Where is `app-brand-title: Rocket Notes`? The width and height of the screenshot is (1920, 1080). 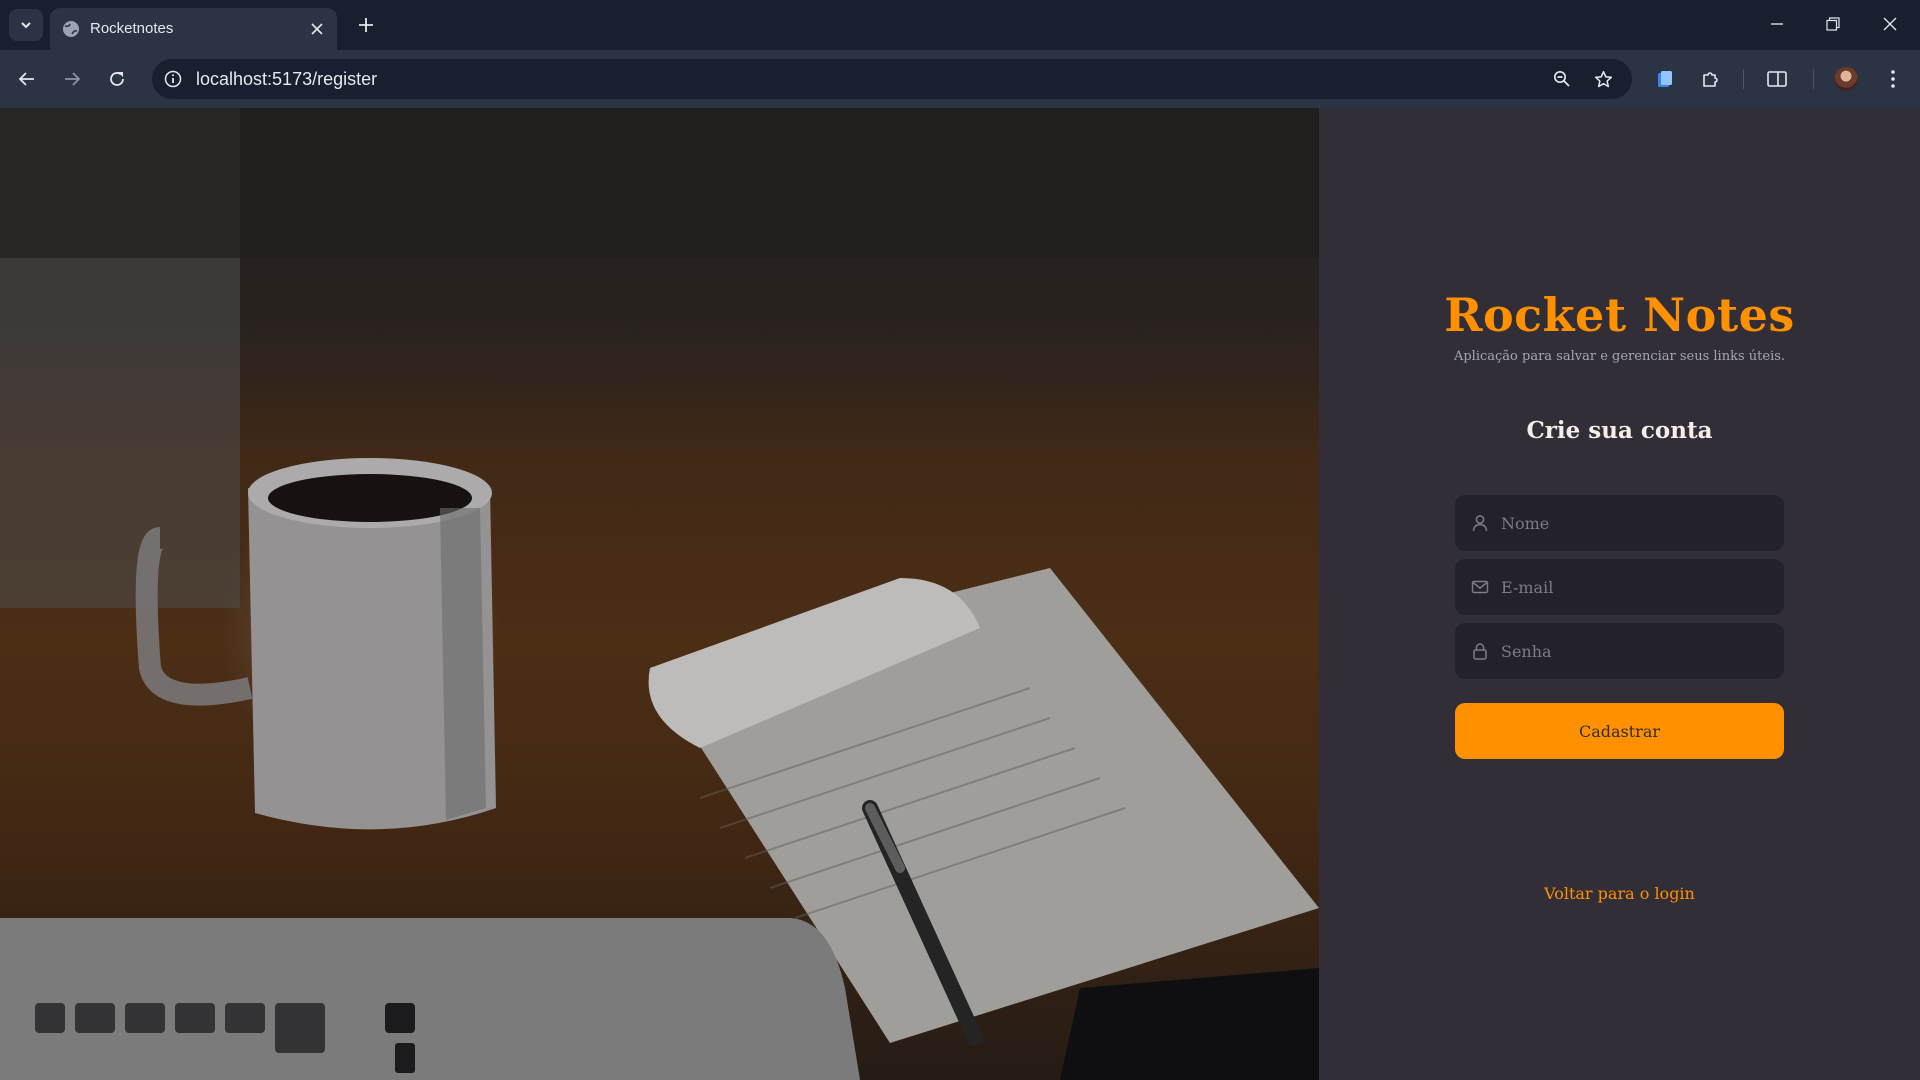
app-brand-title: Rocket Notes is located at coordinates (1619, 315).